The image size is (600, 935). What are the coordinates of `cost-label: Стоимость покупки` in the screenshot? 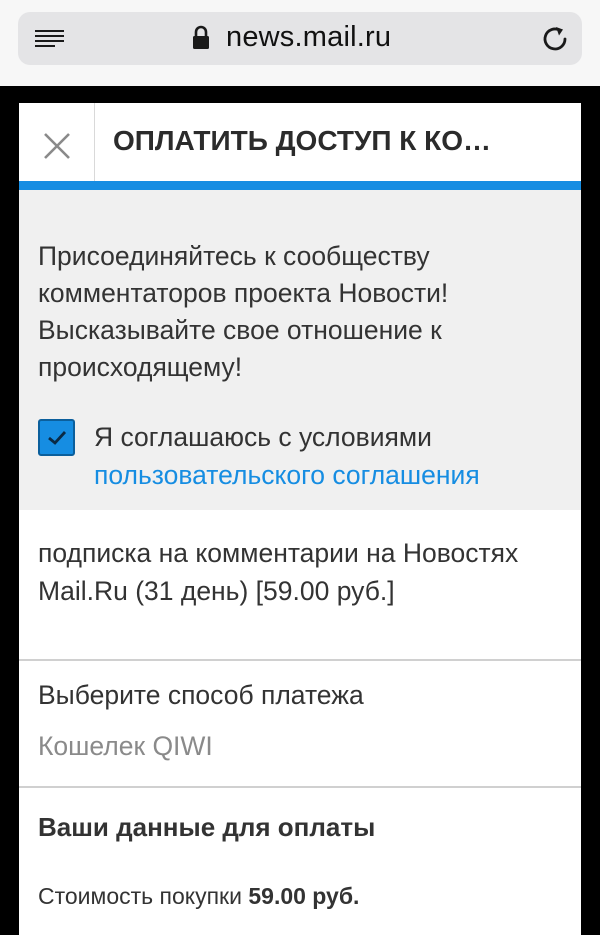 It's located at (140, 896).